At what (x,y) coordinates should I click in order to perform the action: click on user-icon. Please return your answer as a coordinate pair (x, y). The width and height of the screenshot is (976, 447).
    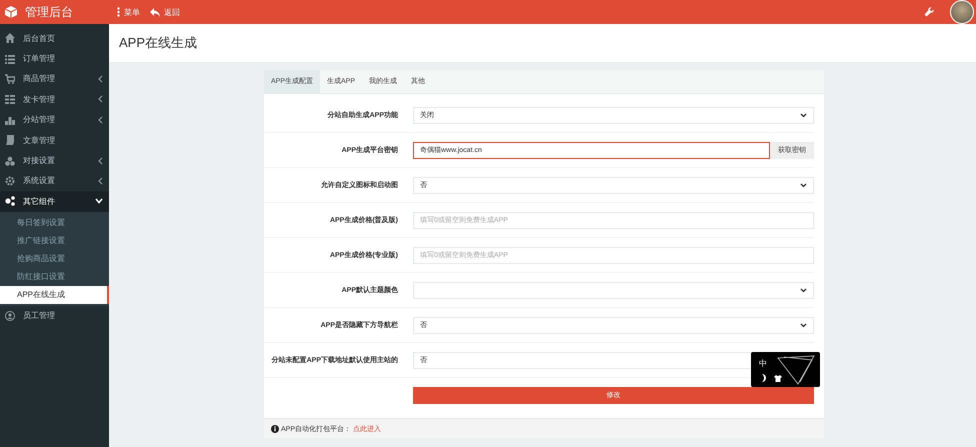
    Looking at the image, I should click on (10, 315).